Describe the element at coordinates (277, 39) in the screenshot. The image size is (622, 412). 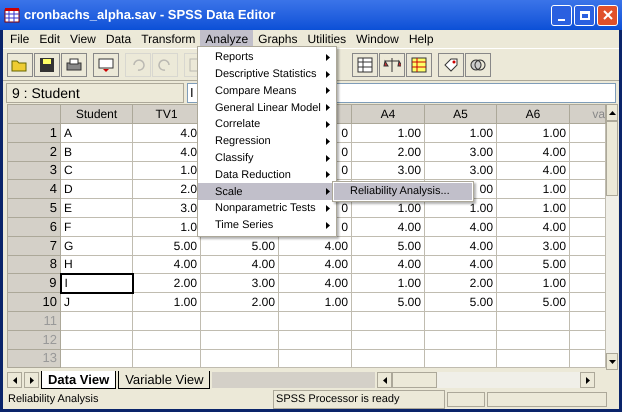
I see `menu-item: Graphs` at that location.